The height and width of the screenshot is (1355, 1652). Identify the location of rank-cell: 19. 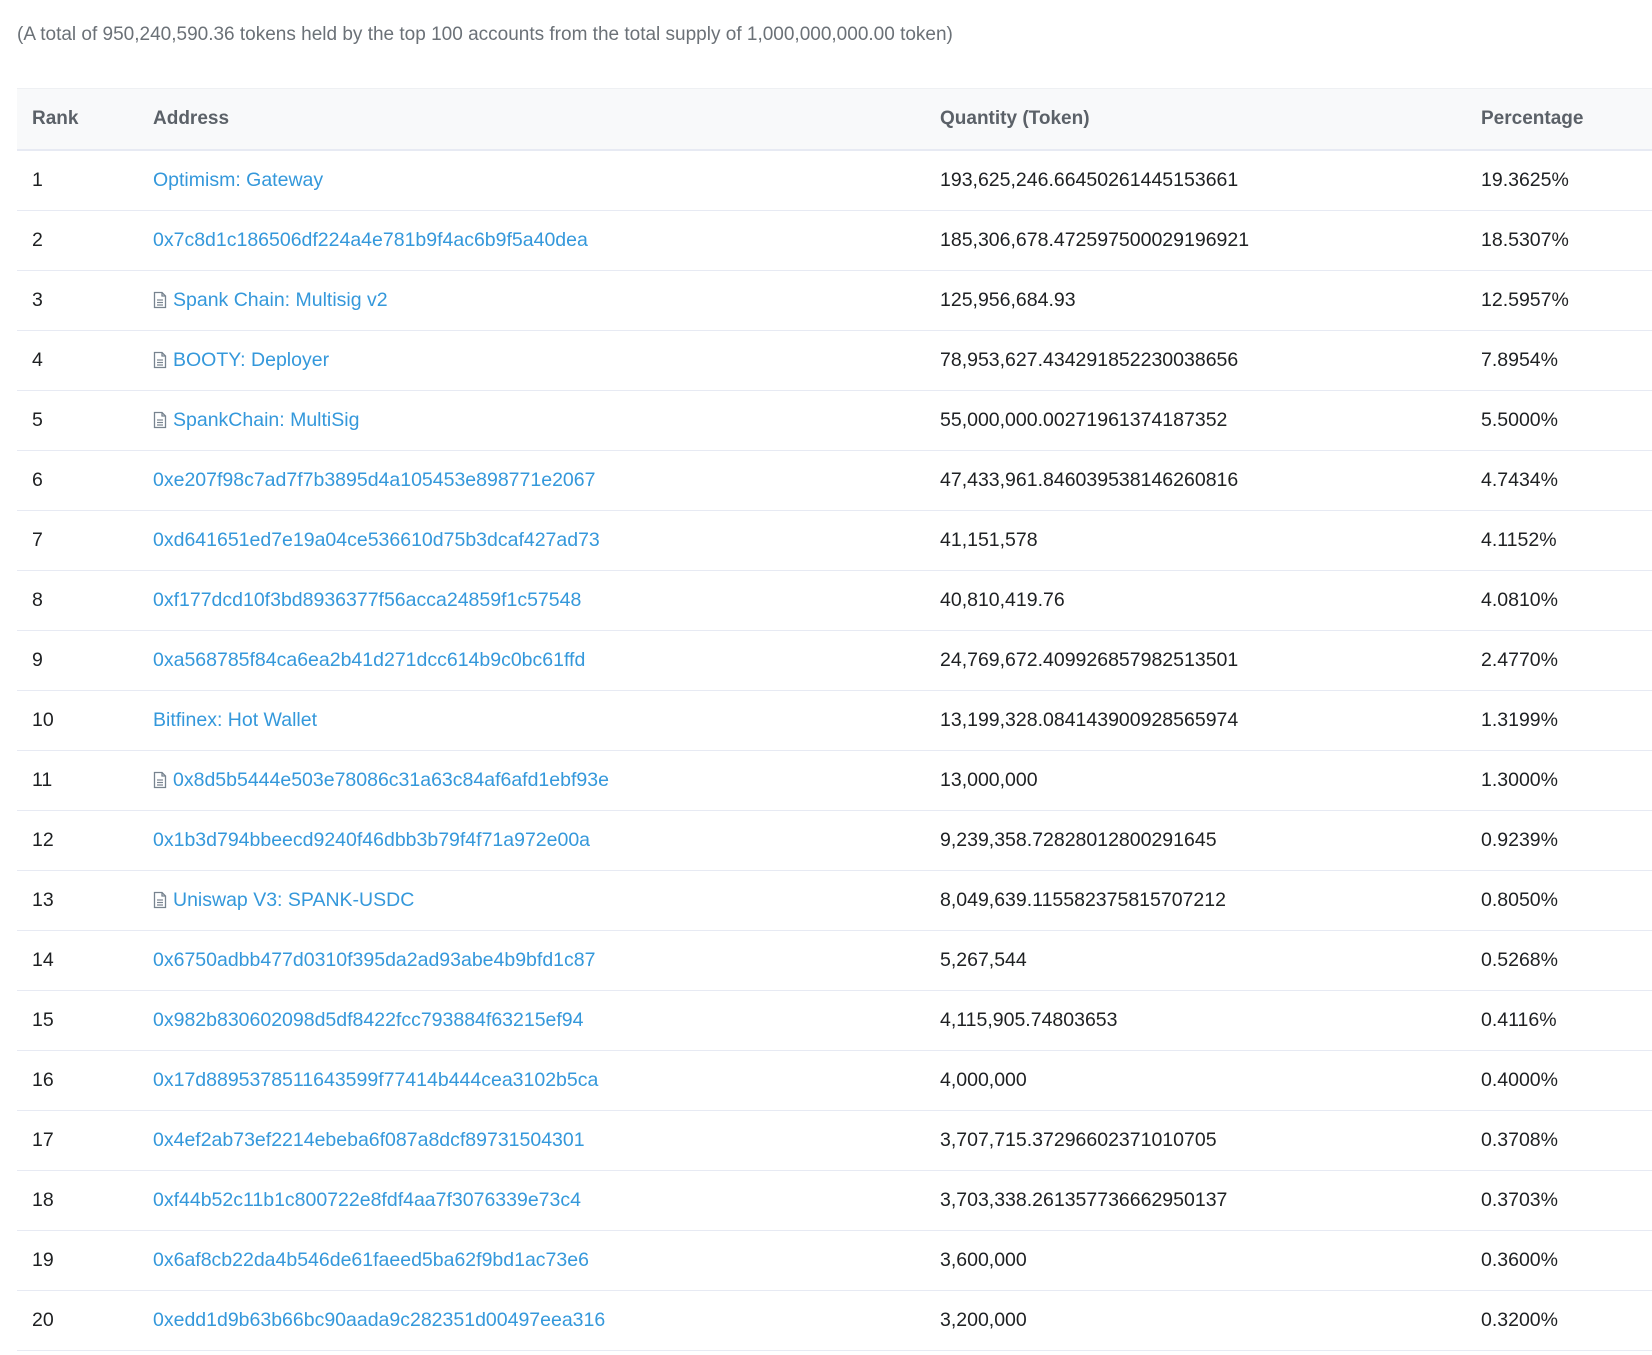
(43, 1260).